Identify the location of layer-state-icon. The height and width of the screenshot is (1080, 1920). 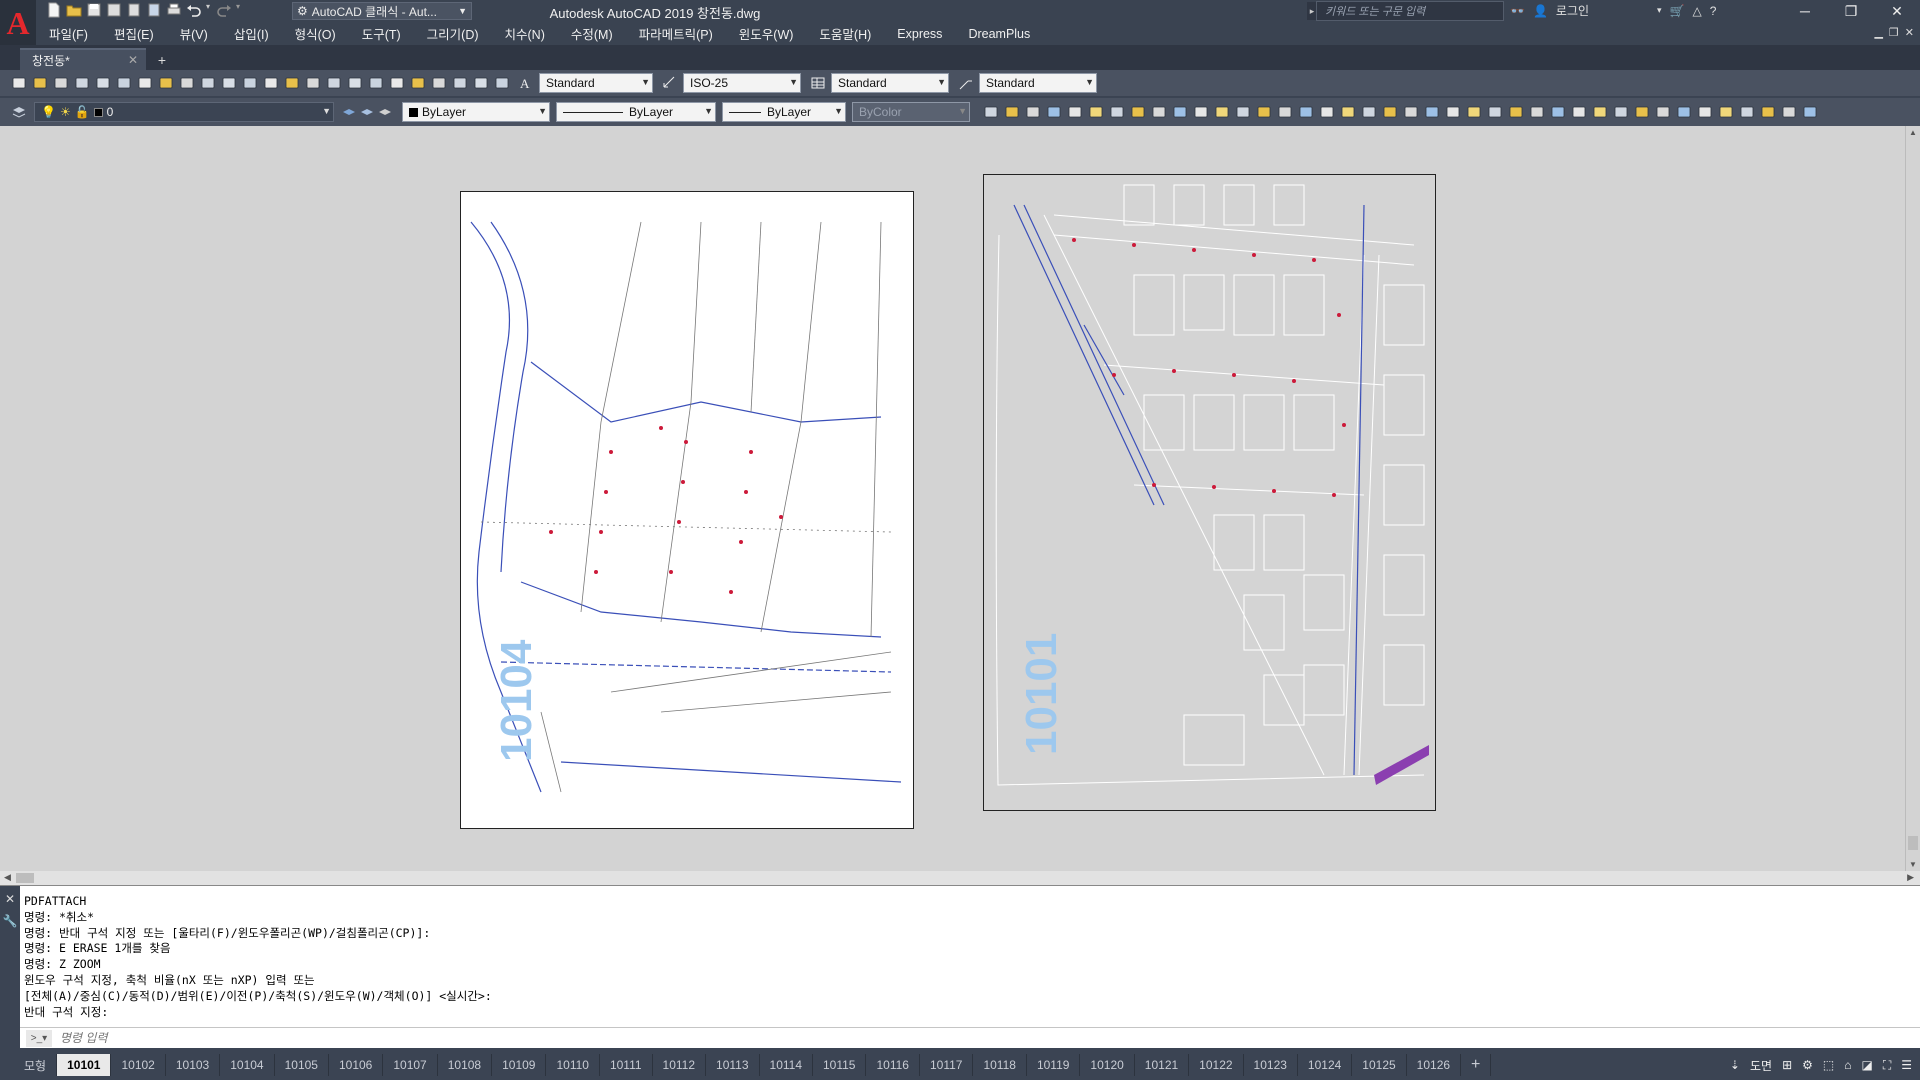
(385, 112).